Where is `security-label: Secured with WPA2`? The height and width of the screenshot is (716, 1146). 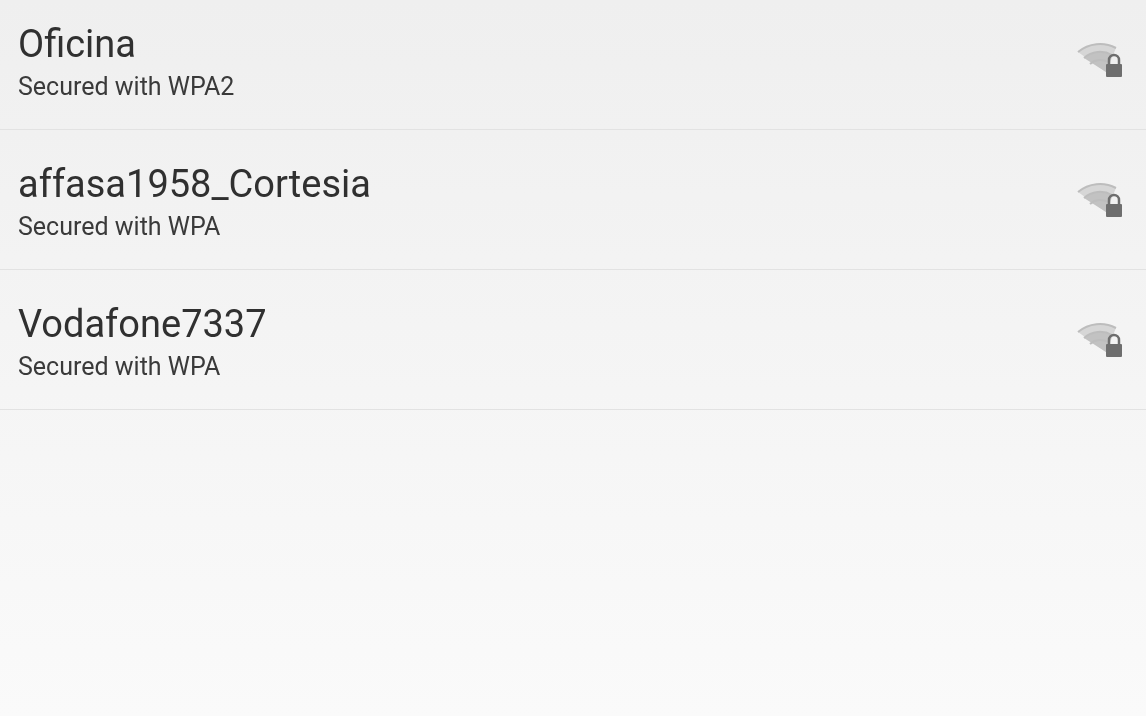
security-label: Secured with WPA2 is located at coordinates (127, 86).